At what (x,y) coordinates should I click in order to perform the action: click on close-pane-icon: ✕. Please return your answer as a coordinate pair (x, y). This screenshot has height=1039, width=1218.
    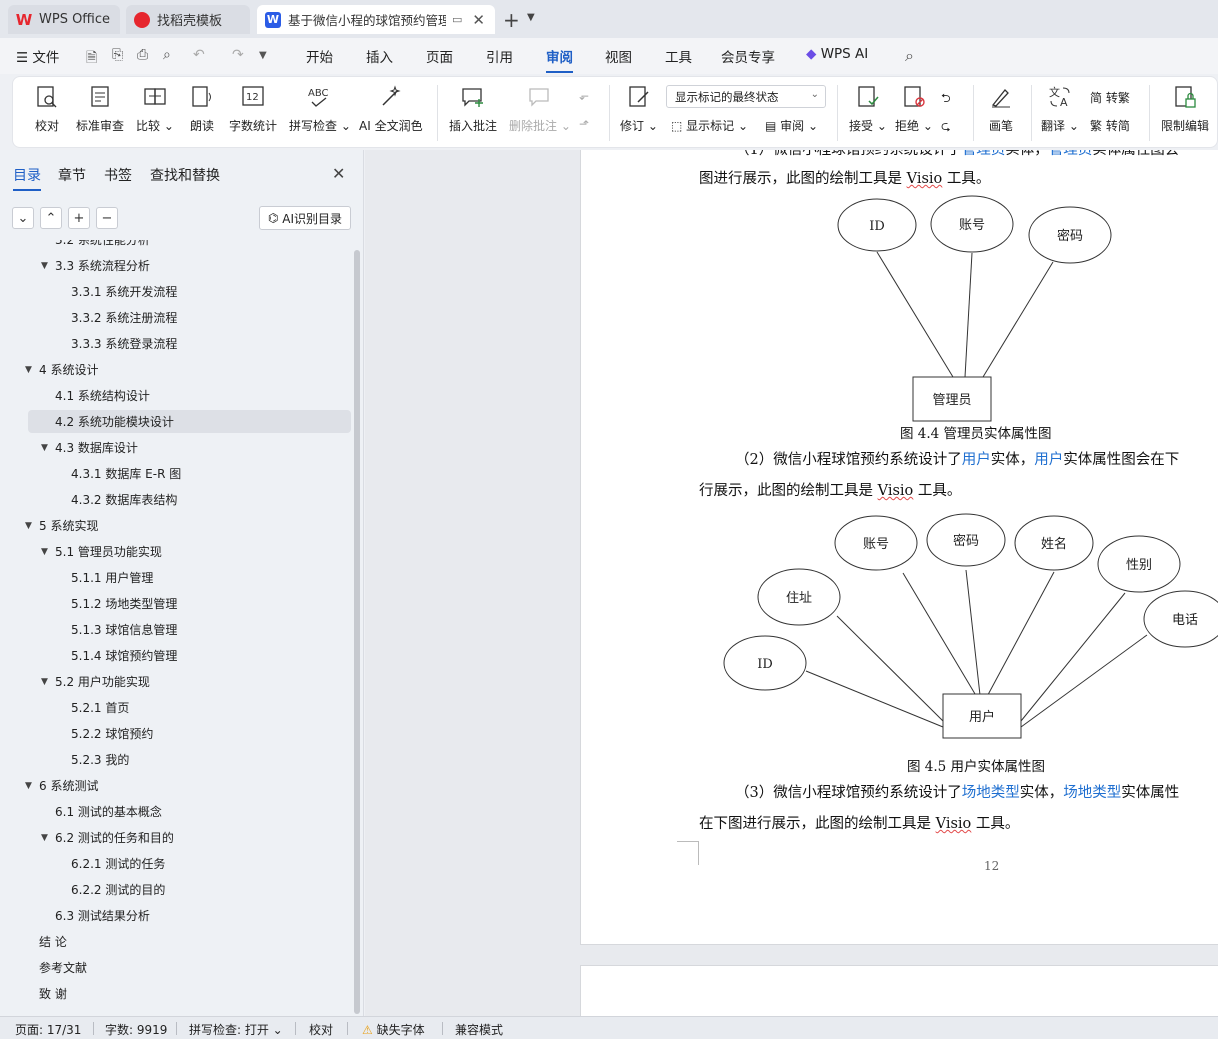
    Looking at the image, I should click on (338, 173).